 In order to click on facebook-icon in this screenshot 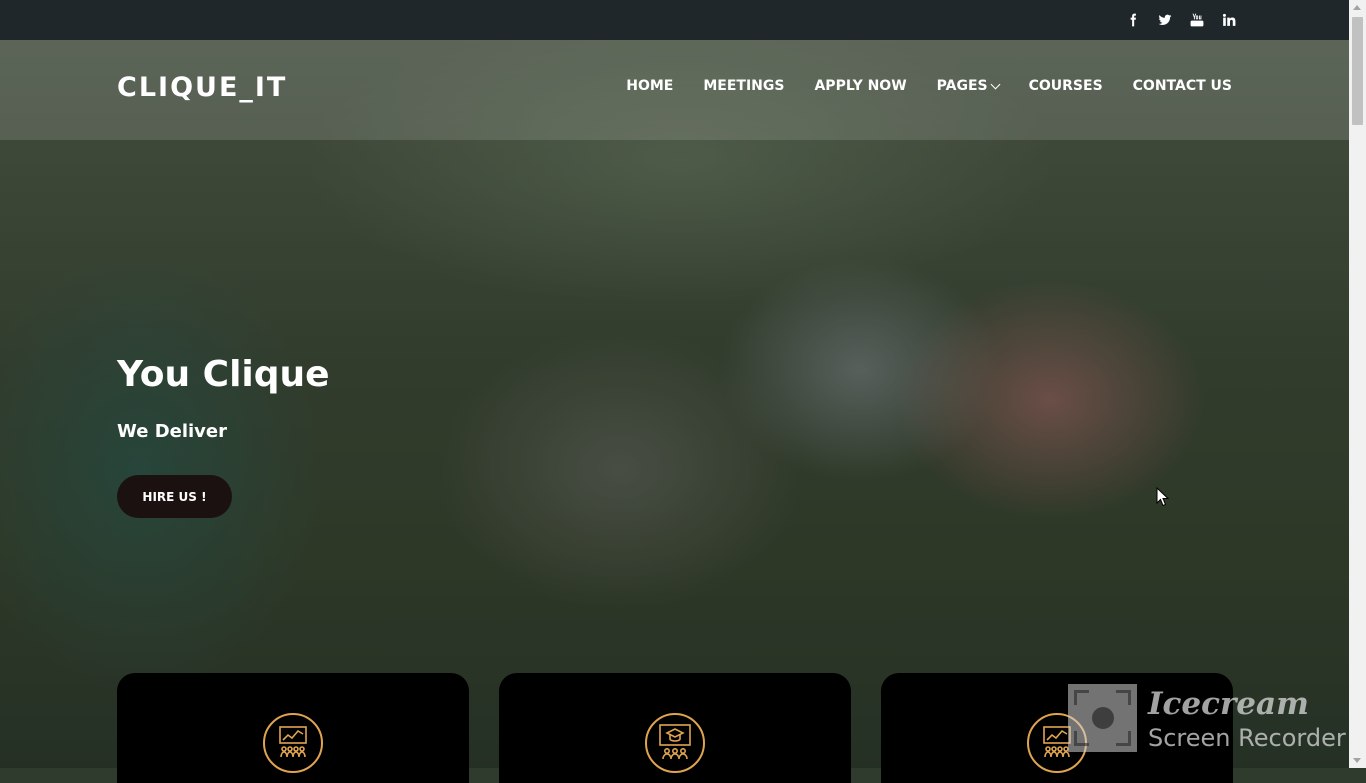, I will do `click(1133, 20)`.